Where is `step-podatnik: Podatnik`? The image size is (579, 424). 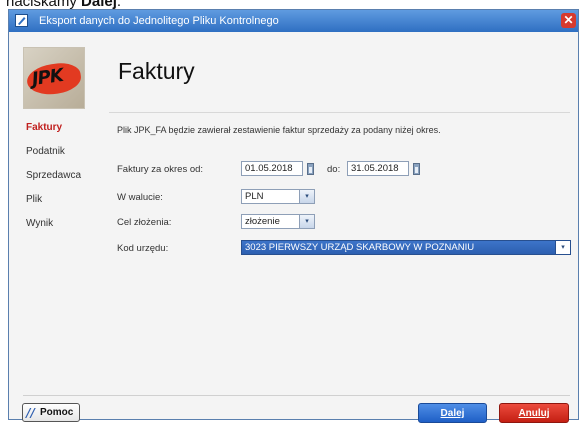 step-podatnik: Podatnik is located at coordinates (66, 157).